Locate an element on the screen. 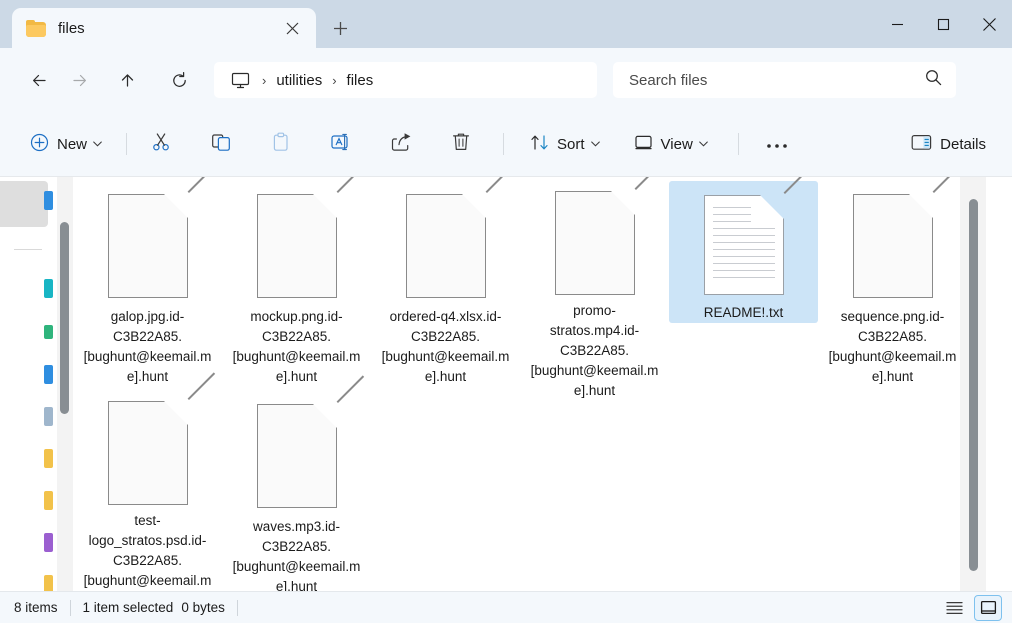 The width and height of the screenshot is (1012, 623). sort-button: Sort is located at coordinates (565, 144).